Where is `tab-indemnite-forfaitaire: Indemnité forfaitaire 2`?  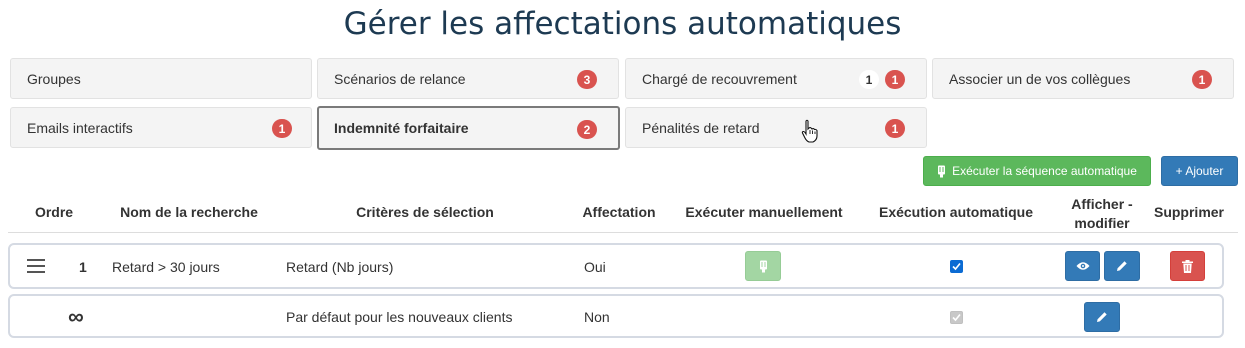 tab-indemnite-forfaitaire: Indemnité forfaitaire 2 is located at coordinates (468, 128).